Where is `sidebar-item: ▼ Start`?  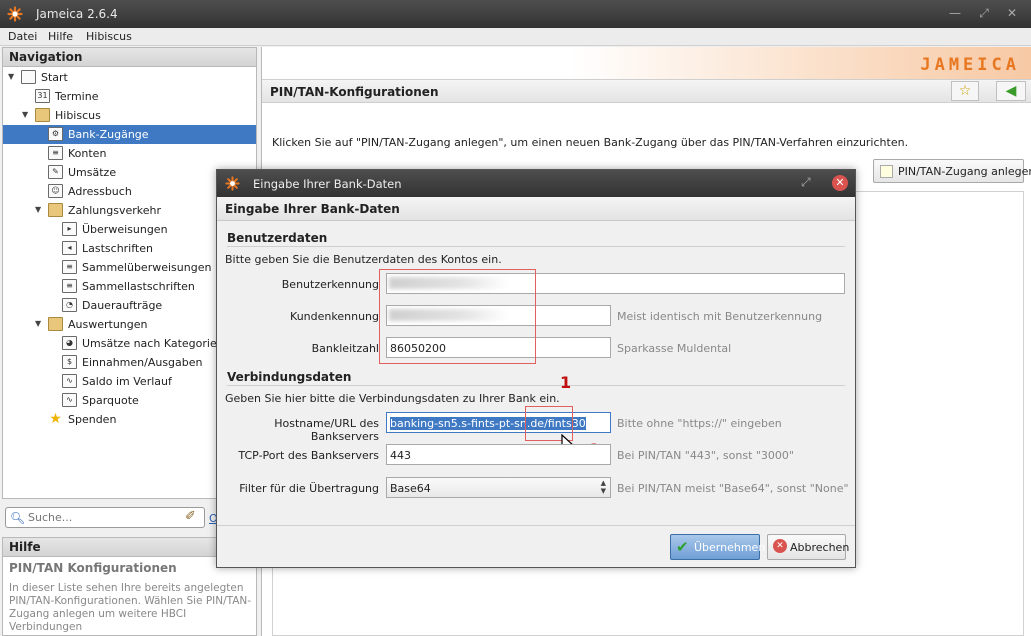 sidebar-item: ▼ Start is located at coordinates (129, 77).